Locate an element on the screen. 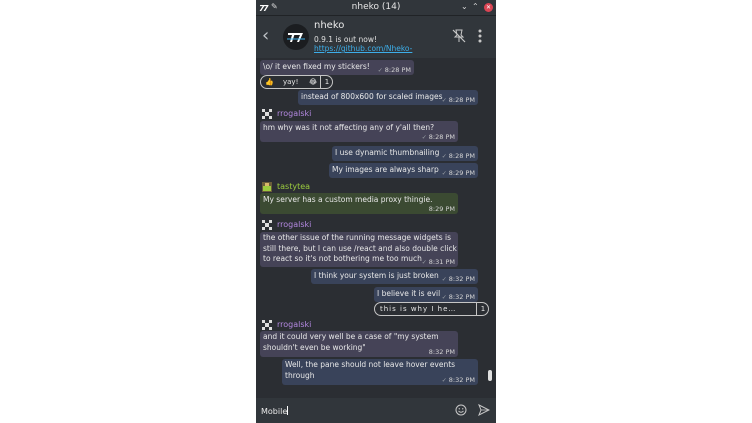 The height and width of the screenshot is (423, 752). thumbs-up-icon: 👍 is located at coordinates (269, 82).